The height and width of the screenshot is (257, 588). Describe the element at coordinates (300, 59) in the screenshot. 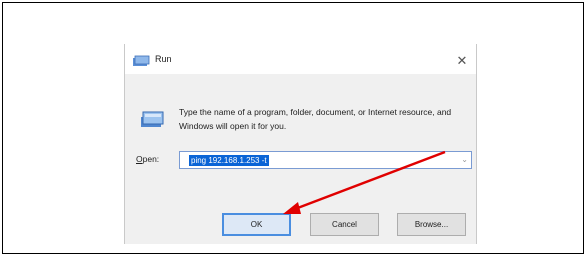

I see `title-bar: Run ✕` at that location.